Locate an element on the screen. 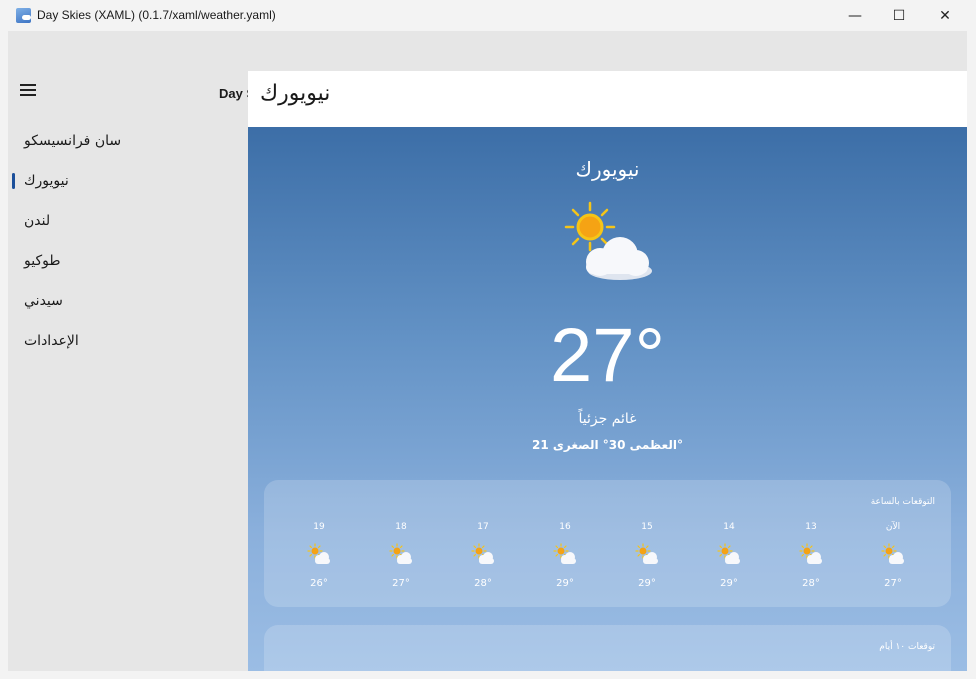 This screenshot has height=679, width=976. current-temperature: 27° is located at coordinates (607, 355).